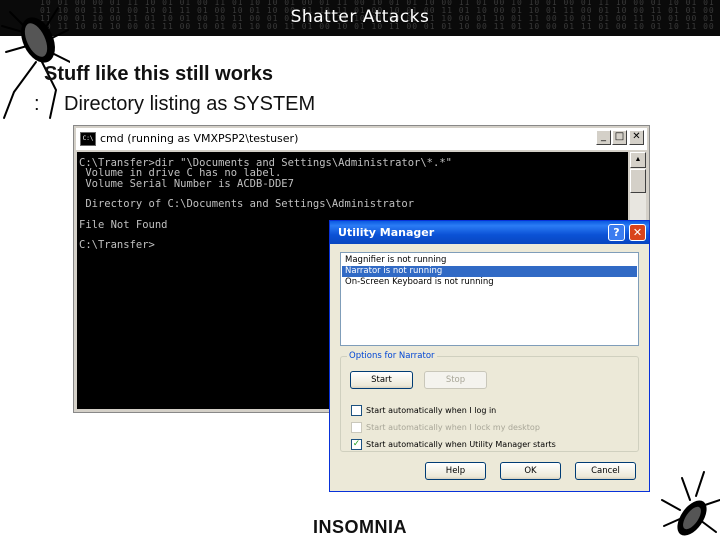 The image size is (720, 540). Describe the element at coordinates (88, 139) in the screenshot. I see `console-icon: C:\` at that location.